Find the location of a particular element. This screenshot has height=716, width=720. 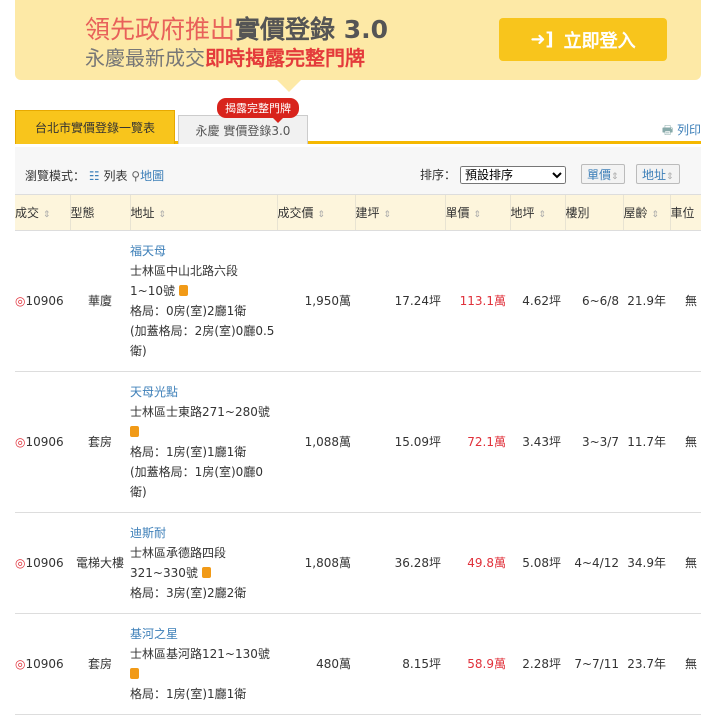

table-cell: 電梯大樓 is located at coordinates (100, 563).